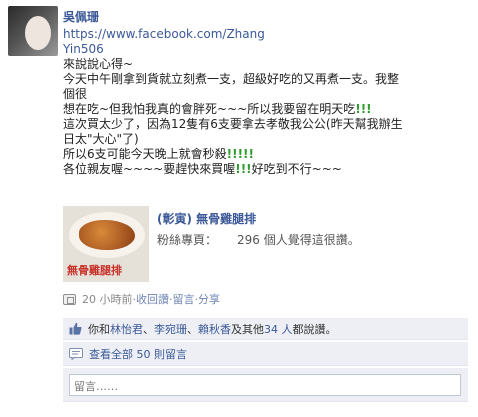 The image size is (478, 417). Describe the element at coordinates (149, 169) in the screenshot. I see `post-line-8-text: 各位親友喔~~~~要趕快來買喔` at that location.